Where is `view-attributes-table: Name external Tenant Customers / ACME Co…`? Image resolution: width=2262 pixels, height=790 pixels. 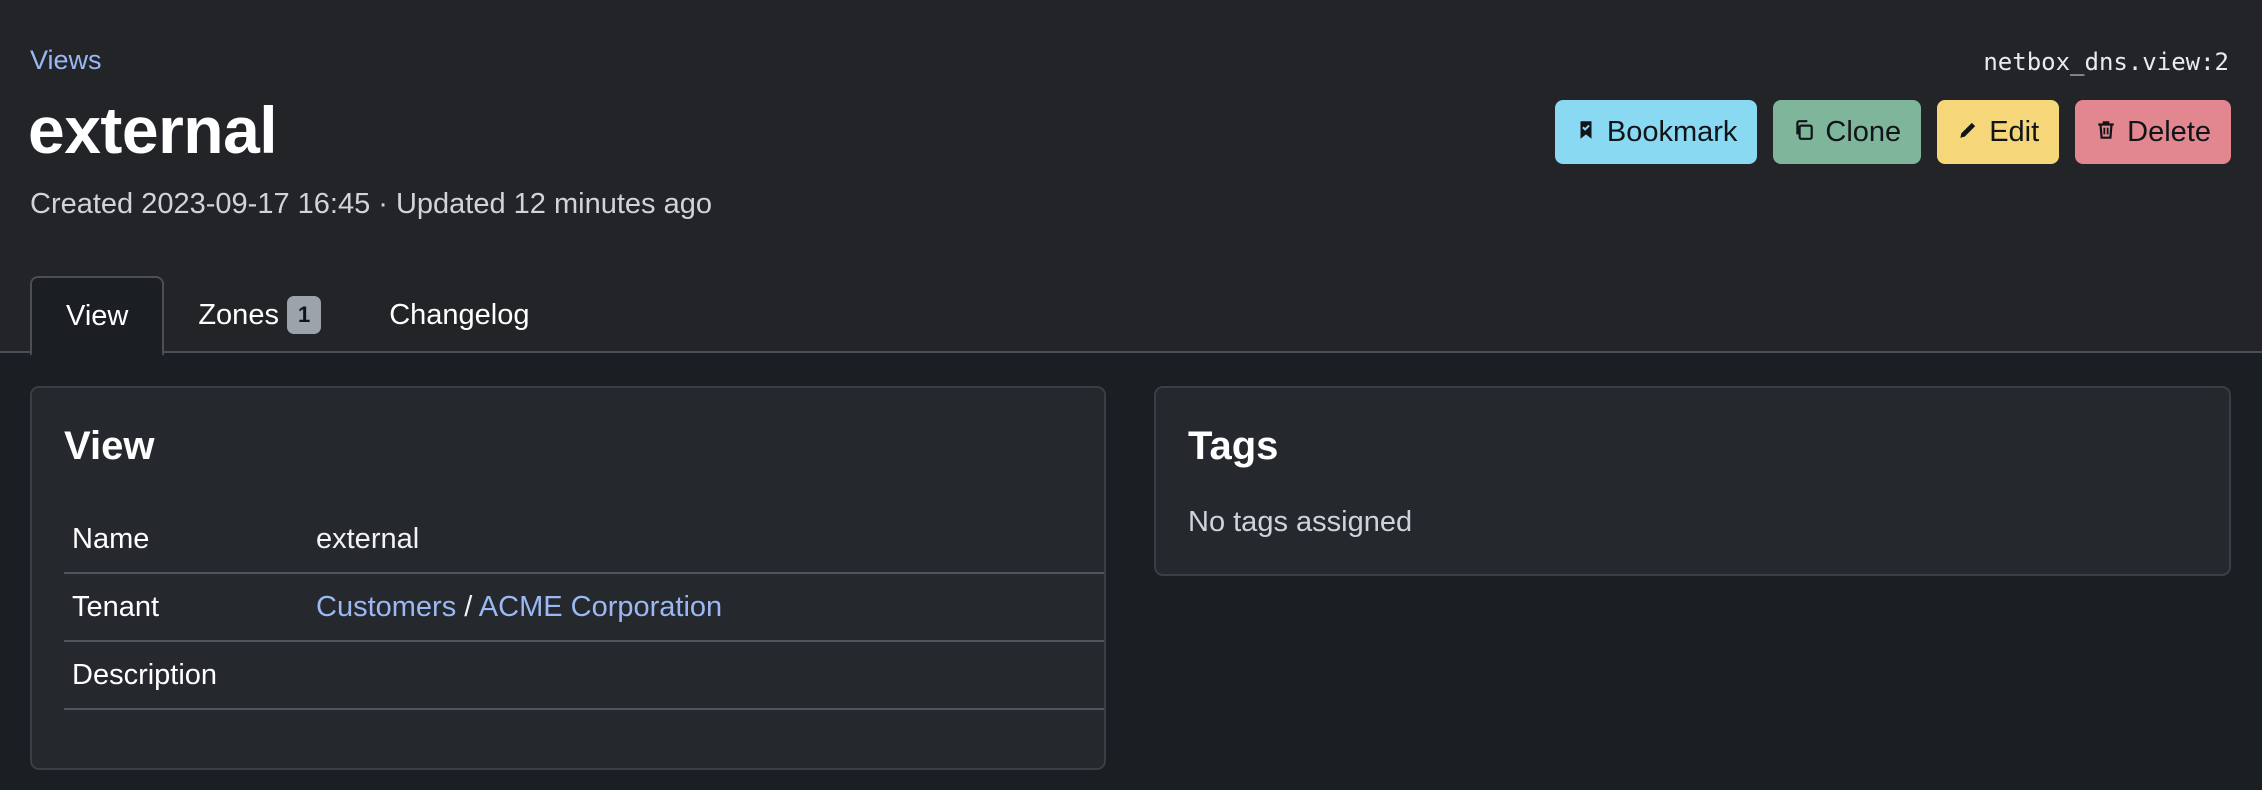
view-attributes-table: Name external Tenant Customers / ACME Co… is located at coordinates (584, 608).